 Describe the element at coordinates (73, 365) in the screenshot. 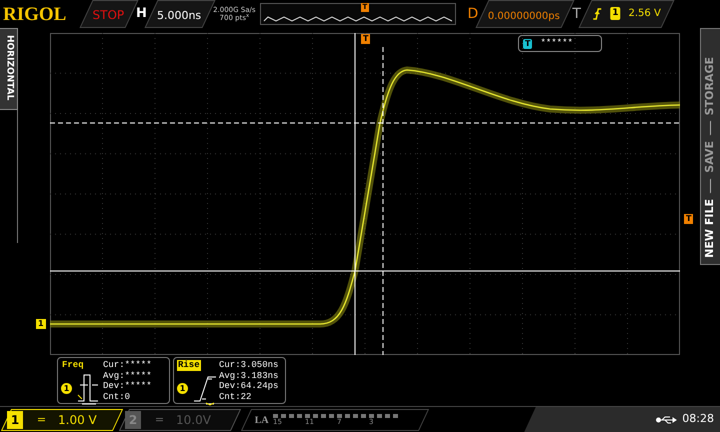

I see `measurement-name: Freq` at that location.